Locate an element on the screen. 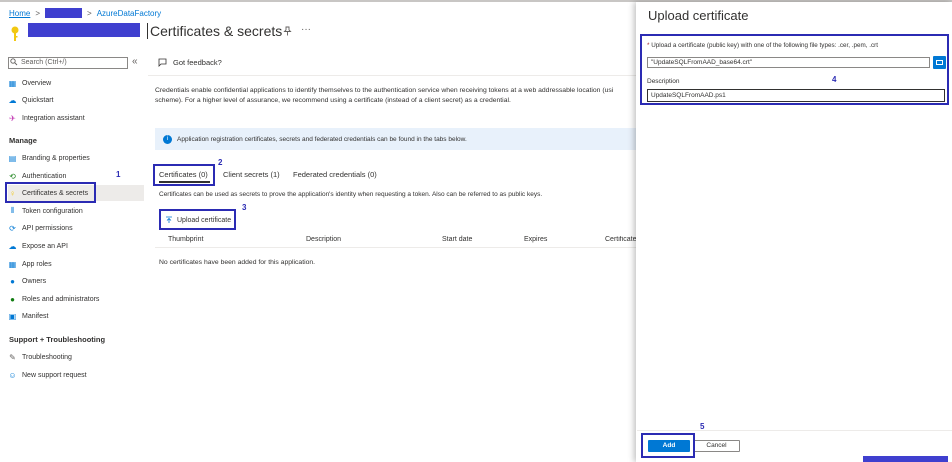 The height and width of the screenshot is (462, 952). sidebar-item-label: Overview is located at coordinates (37, 83).